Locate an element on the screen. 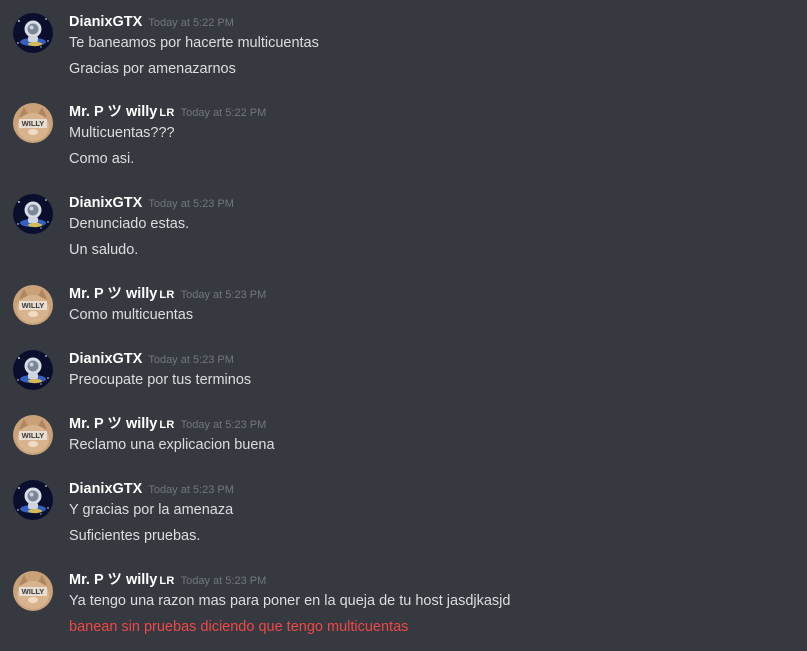 Image resolution: width=807 pixels, height=651 pixels. message-text: Como asi. is located at coordinates (102, 159).